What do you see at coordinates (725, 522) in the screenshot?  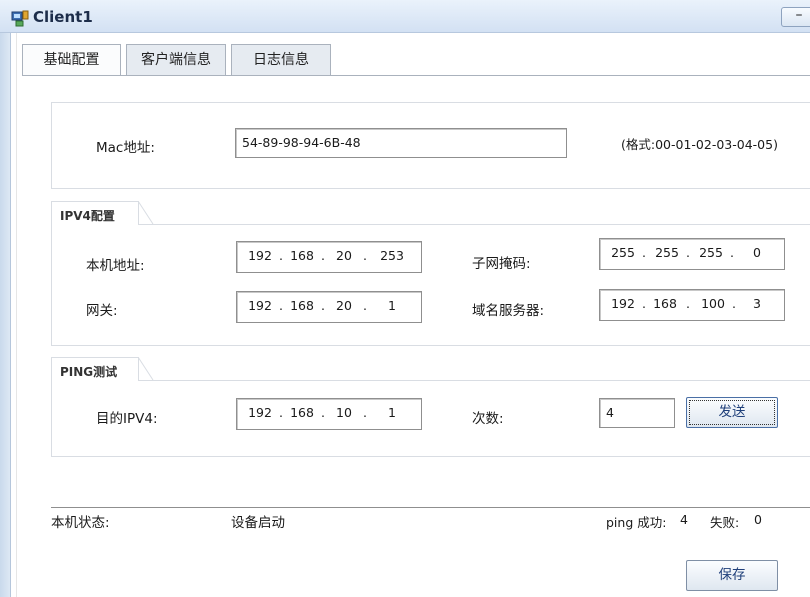 I see `ping-fail-label: 失败:` at bounding box center [725, 522].